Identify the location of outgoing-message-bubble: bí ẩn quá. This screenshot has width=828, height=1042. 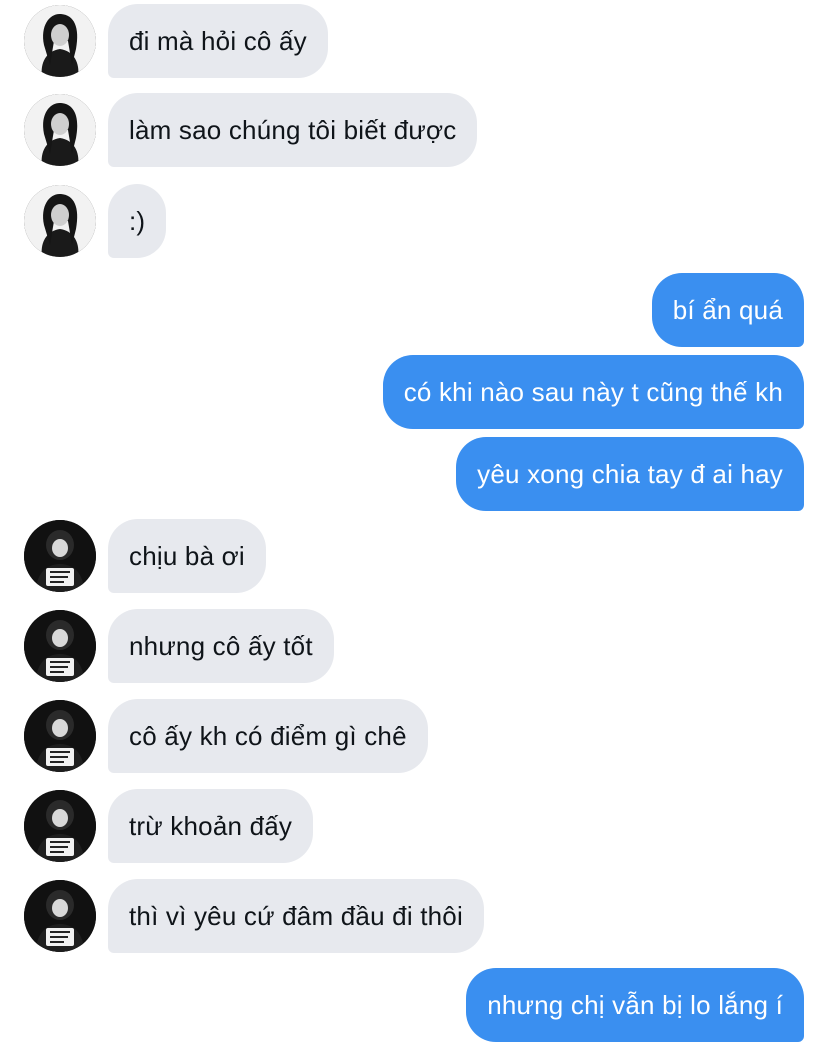
(727, 310).